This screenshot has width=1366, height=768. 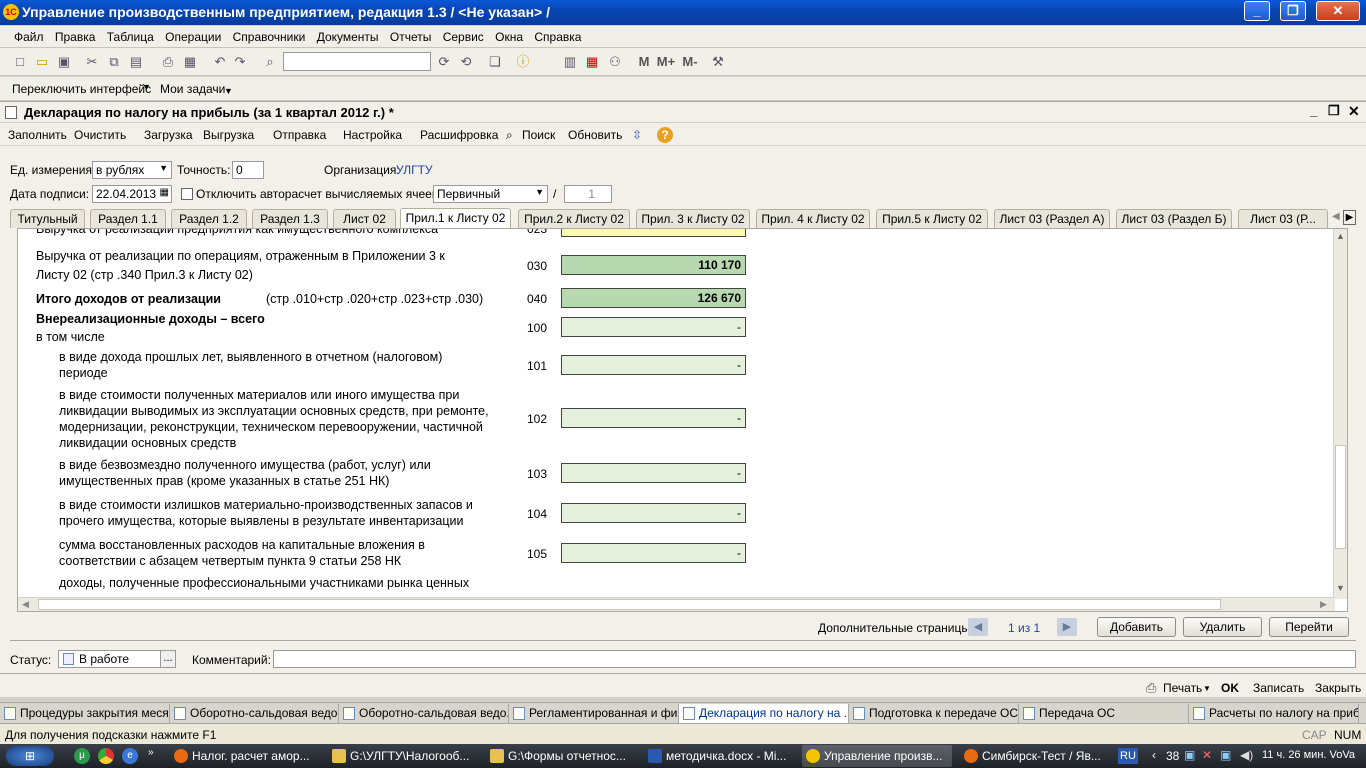 What do you see at coordinates (1349, 217) in the screenshot?
I see `tabs-next-icon: ▶` at bounding box center [1349, 217].